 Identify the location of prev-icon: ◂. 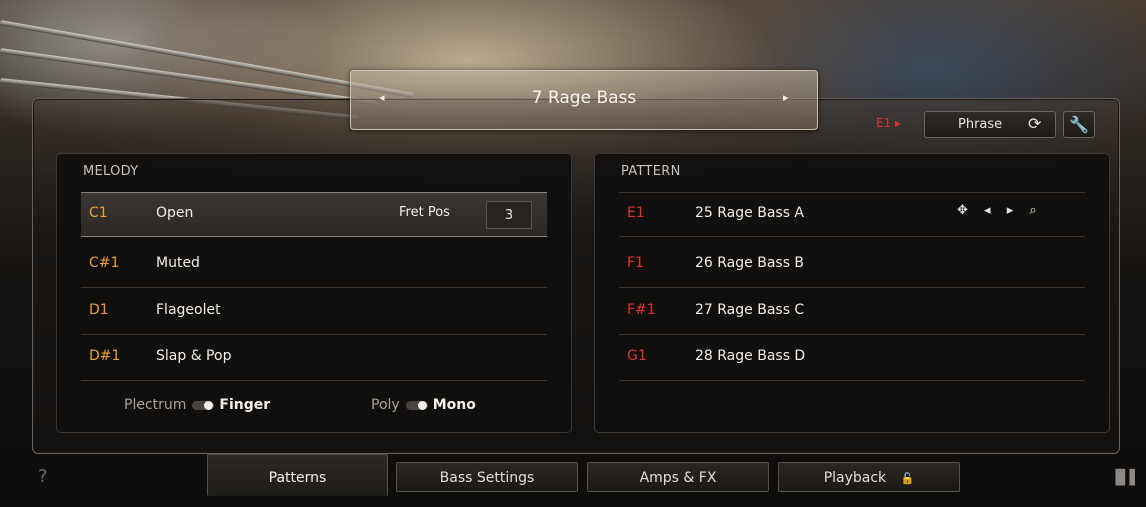
(987, 210).